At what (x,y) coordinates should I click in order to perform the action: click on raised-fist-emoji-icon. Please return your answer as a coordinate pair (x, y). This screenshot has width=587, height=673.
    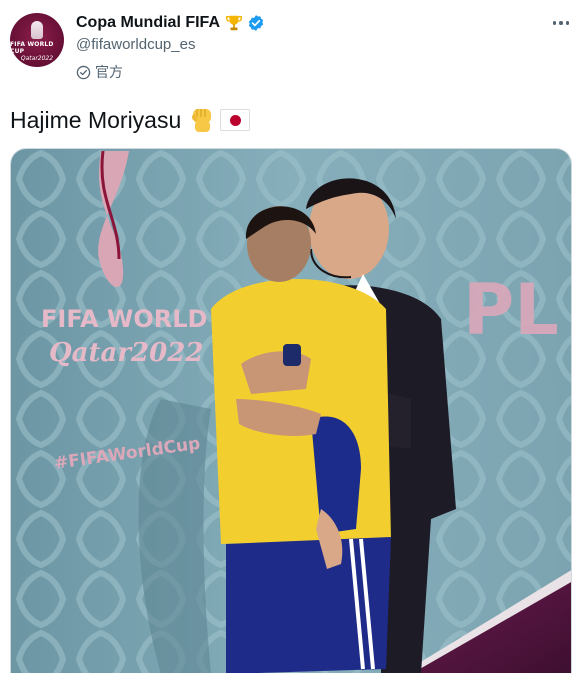
    Looking at the image, I should click on (202, 120).